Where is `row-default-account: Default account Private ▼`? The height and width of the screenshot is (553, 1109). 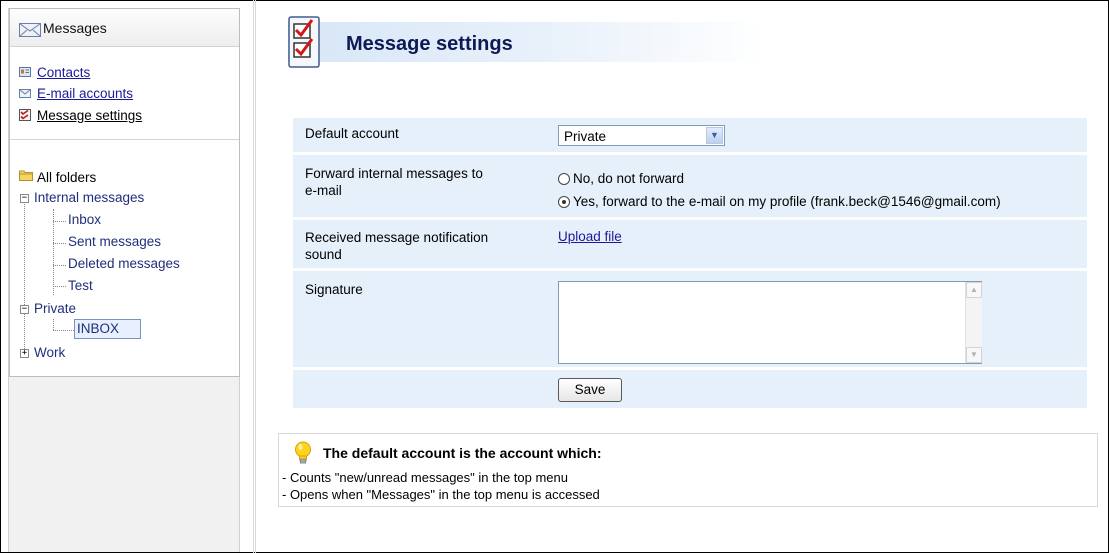 row-default-account: Default account Private ▼ is located at coordinates (690, 135).